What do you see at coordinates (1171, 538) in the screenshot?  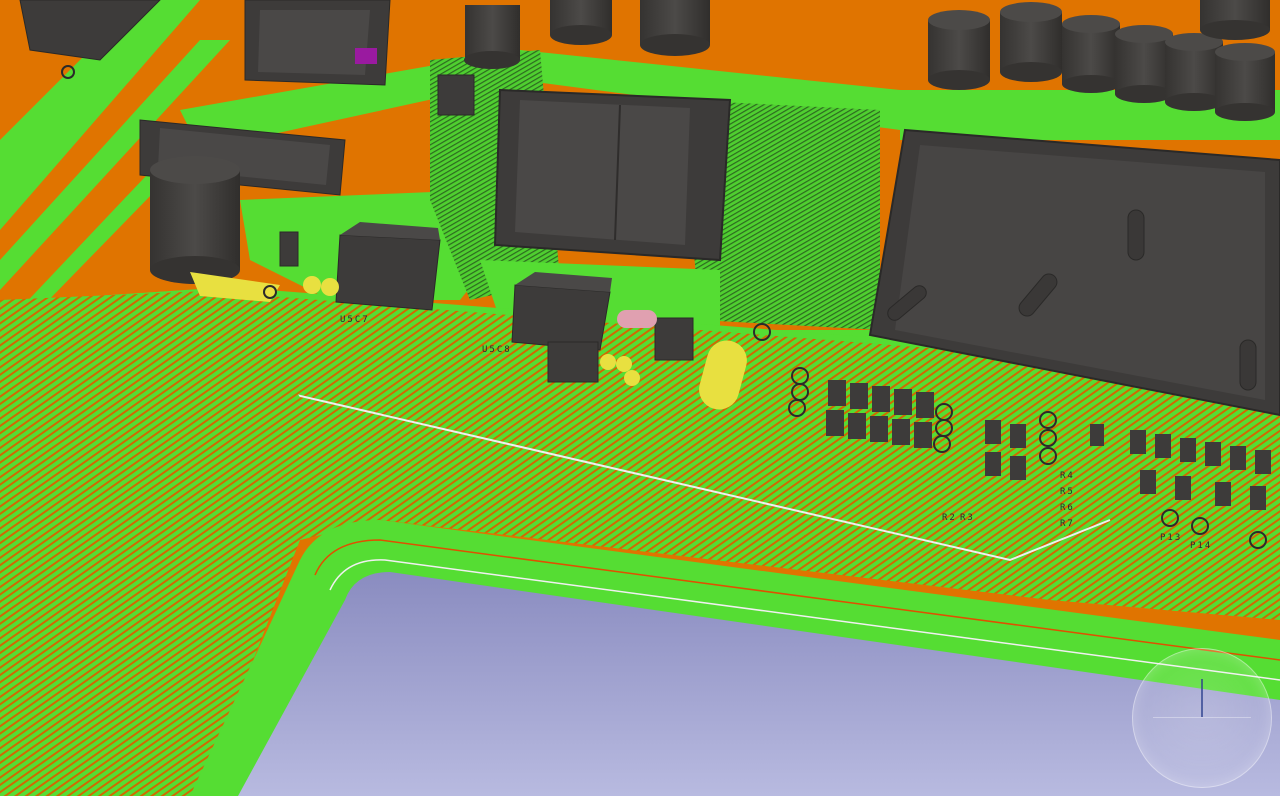 I see `silk-p13: P13` at bounding box center [1171, 538].